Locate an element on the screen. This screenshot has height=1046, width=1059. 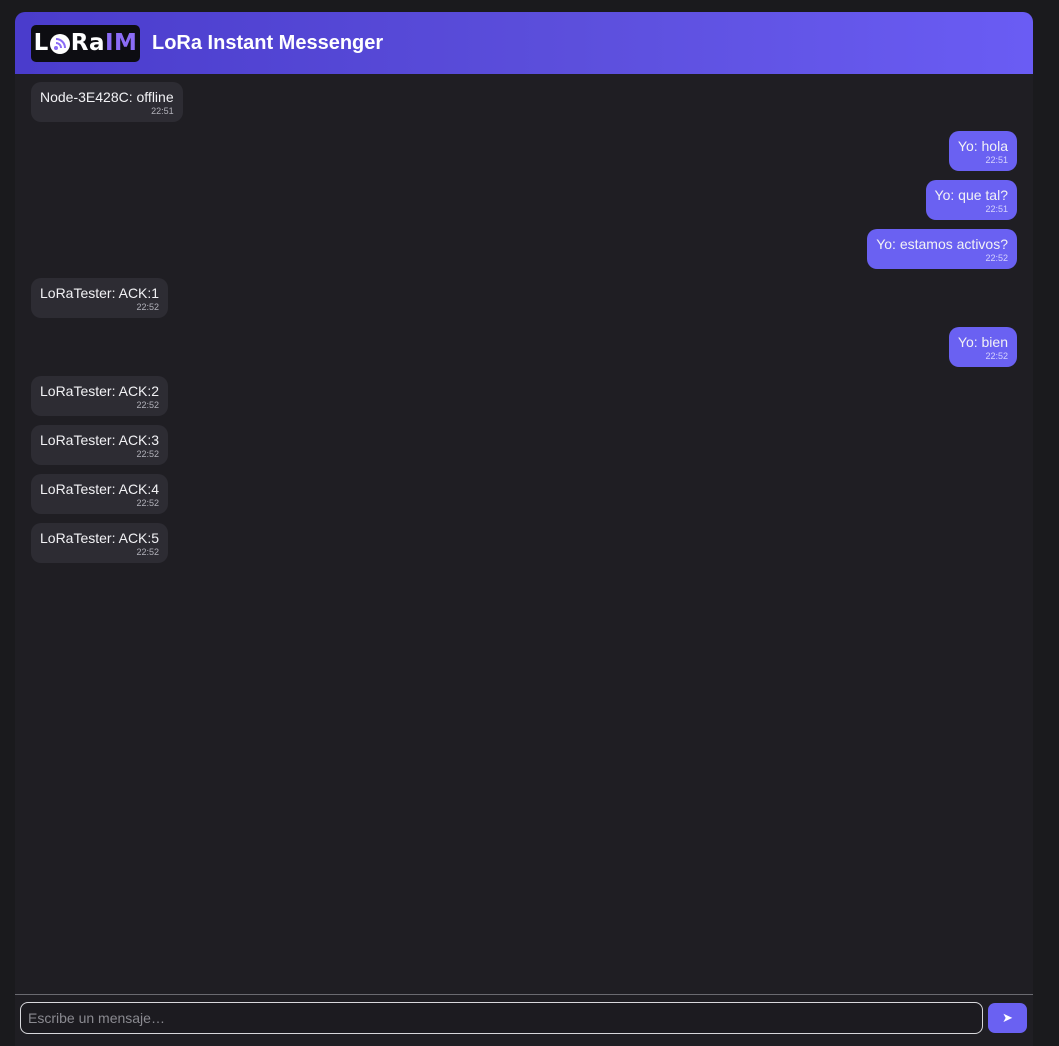
message-bubble: LoRaTester: ACK:4 22:52 is located at coordinates (100, 494).